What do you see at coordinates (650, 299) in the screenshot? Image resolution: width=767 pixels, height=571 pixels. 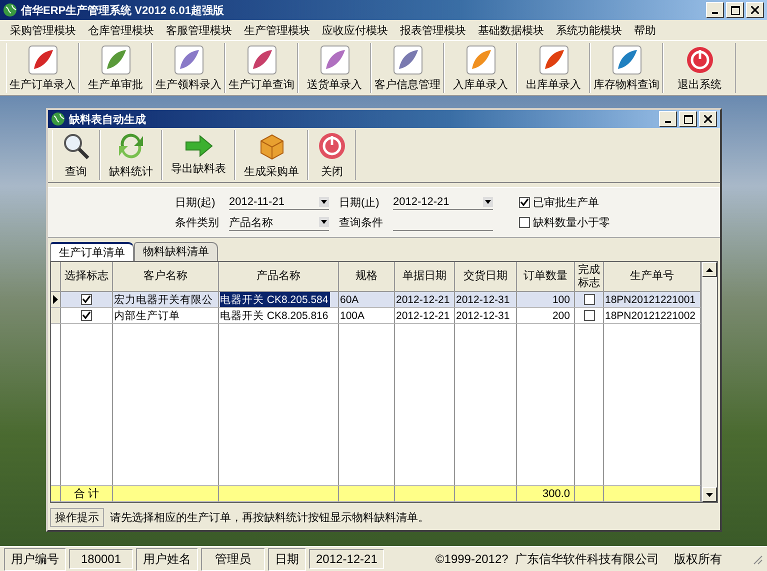 I see `table-cell: 18PN20121221001` at bounding box center [650, 299].